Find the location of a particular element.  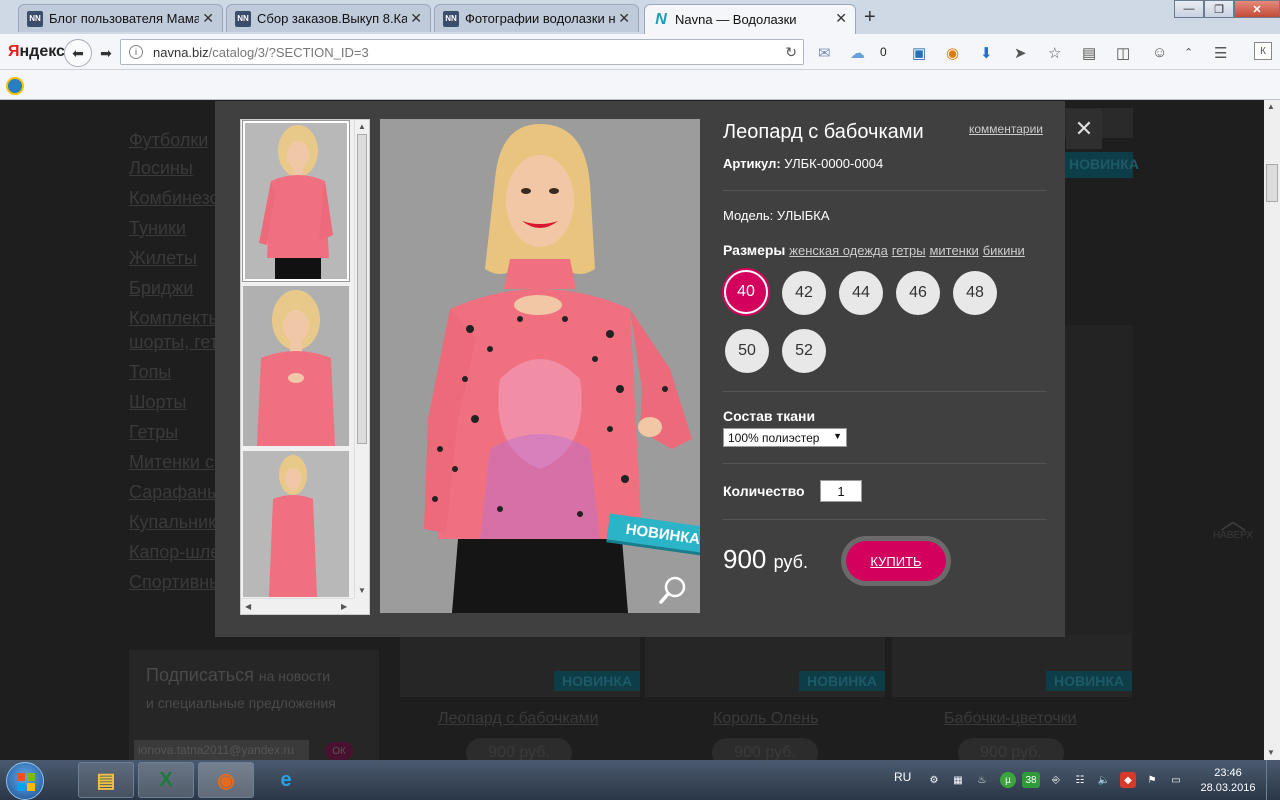

usb-icon: ⎆ is located at coordinates (1056, 780).